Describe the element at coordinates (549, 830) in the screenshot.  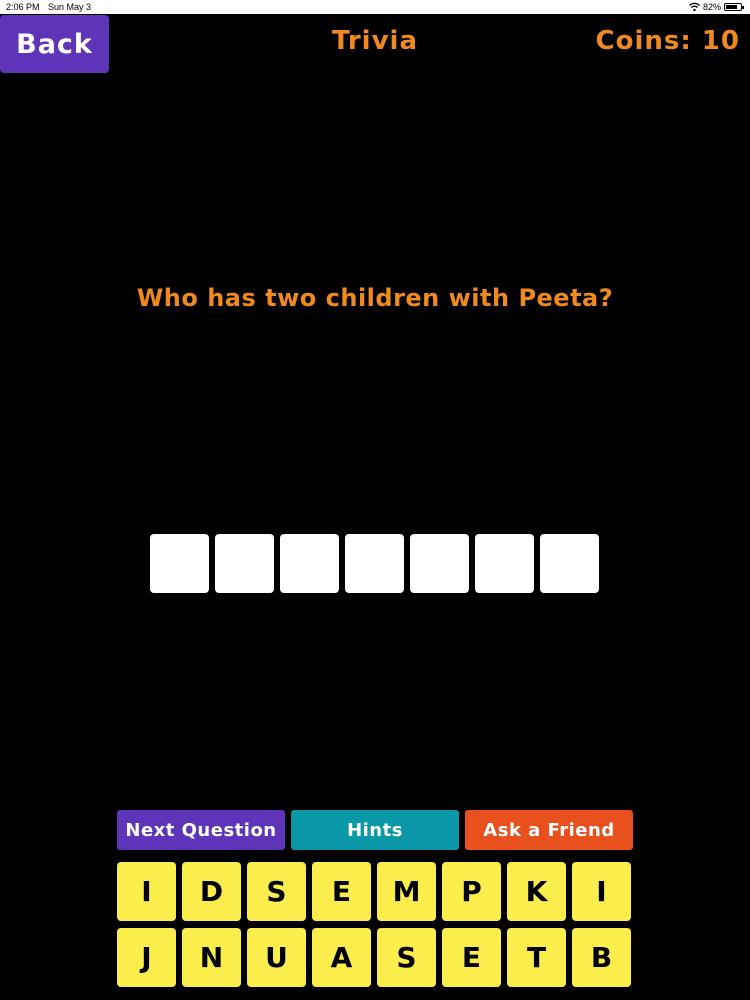
I see `ask-a-friend-button: Ask a Friend` at that location.